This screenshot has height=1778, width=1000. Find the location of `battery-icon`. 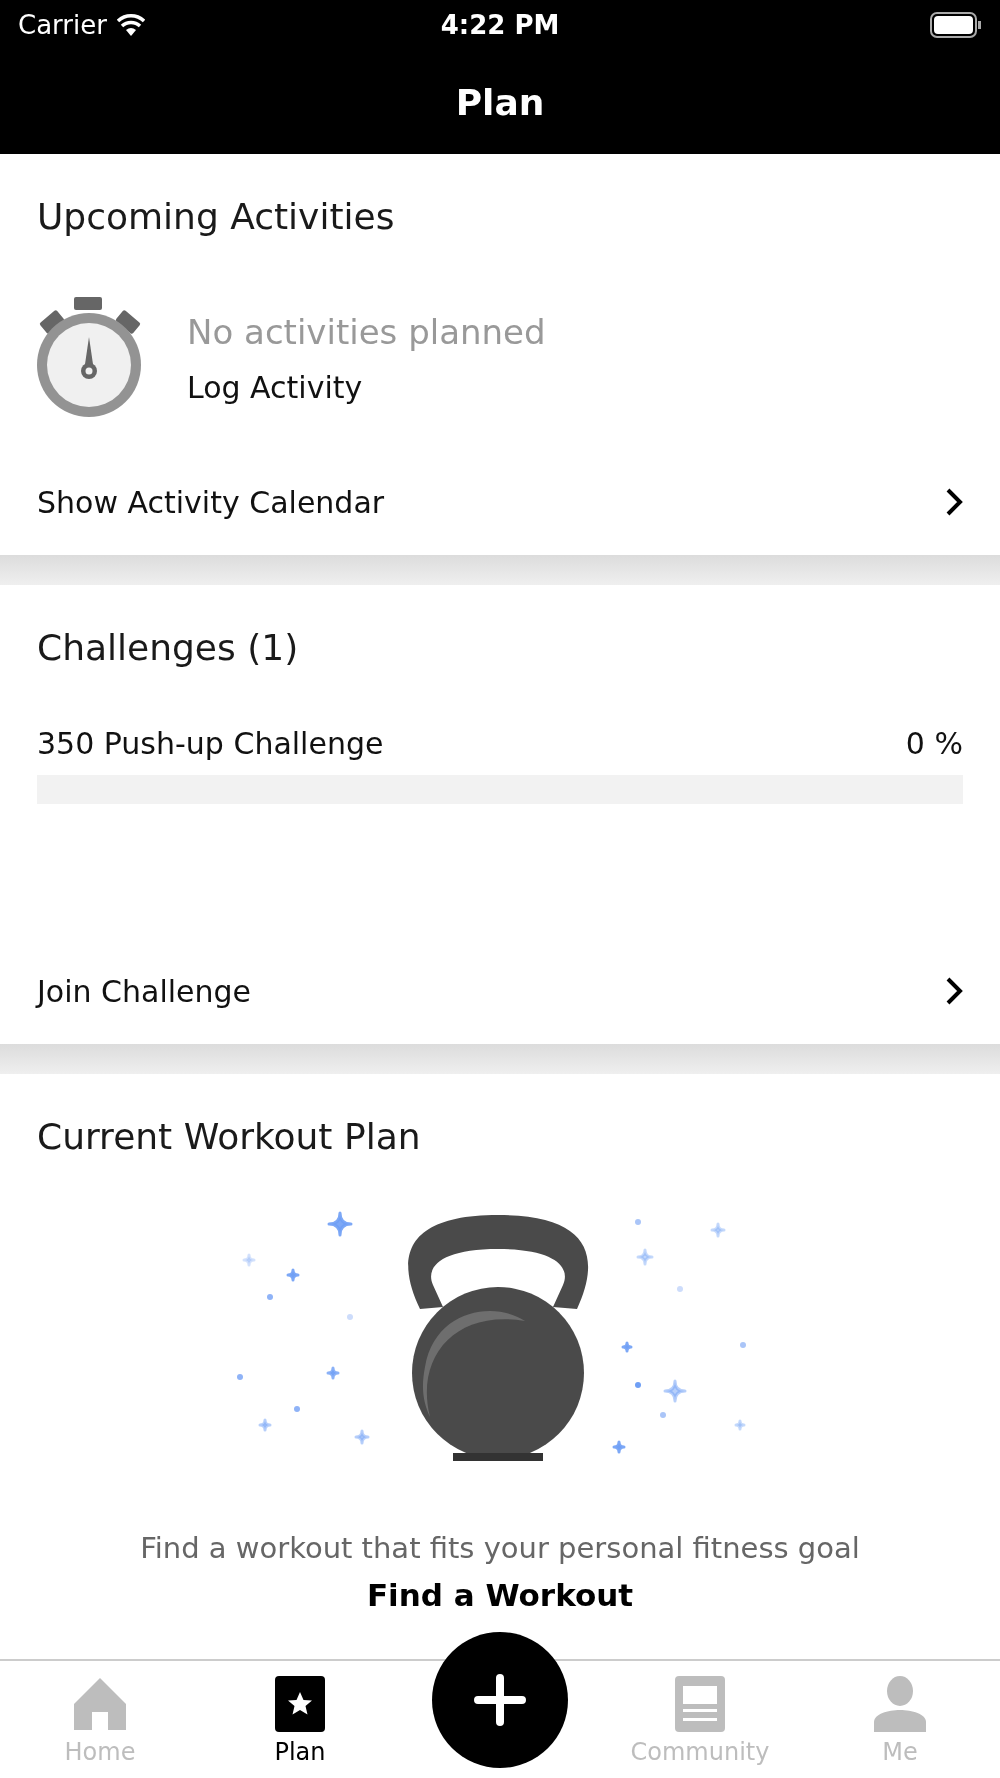

battery-icon is located at coordinates (956, 25).